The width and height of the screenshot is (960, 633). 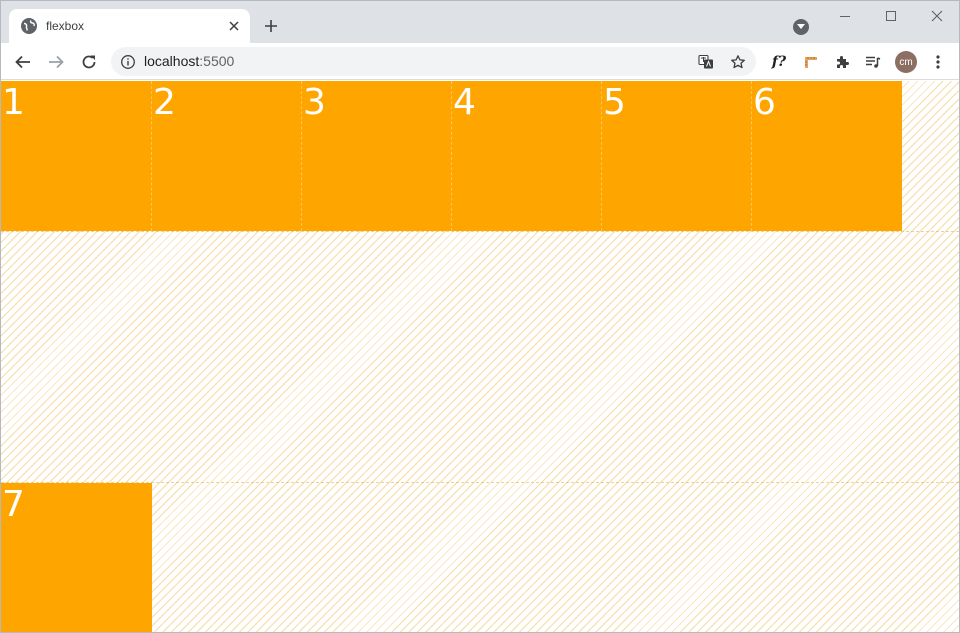 What do you see at coordinates (677, 156) in the screenshot?
I see `flex-item-5: 5` at bounding box center [677, 156].